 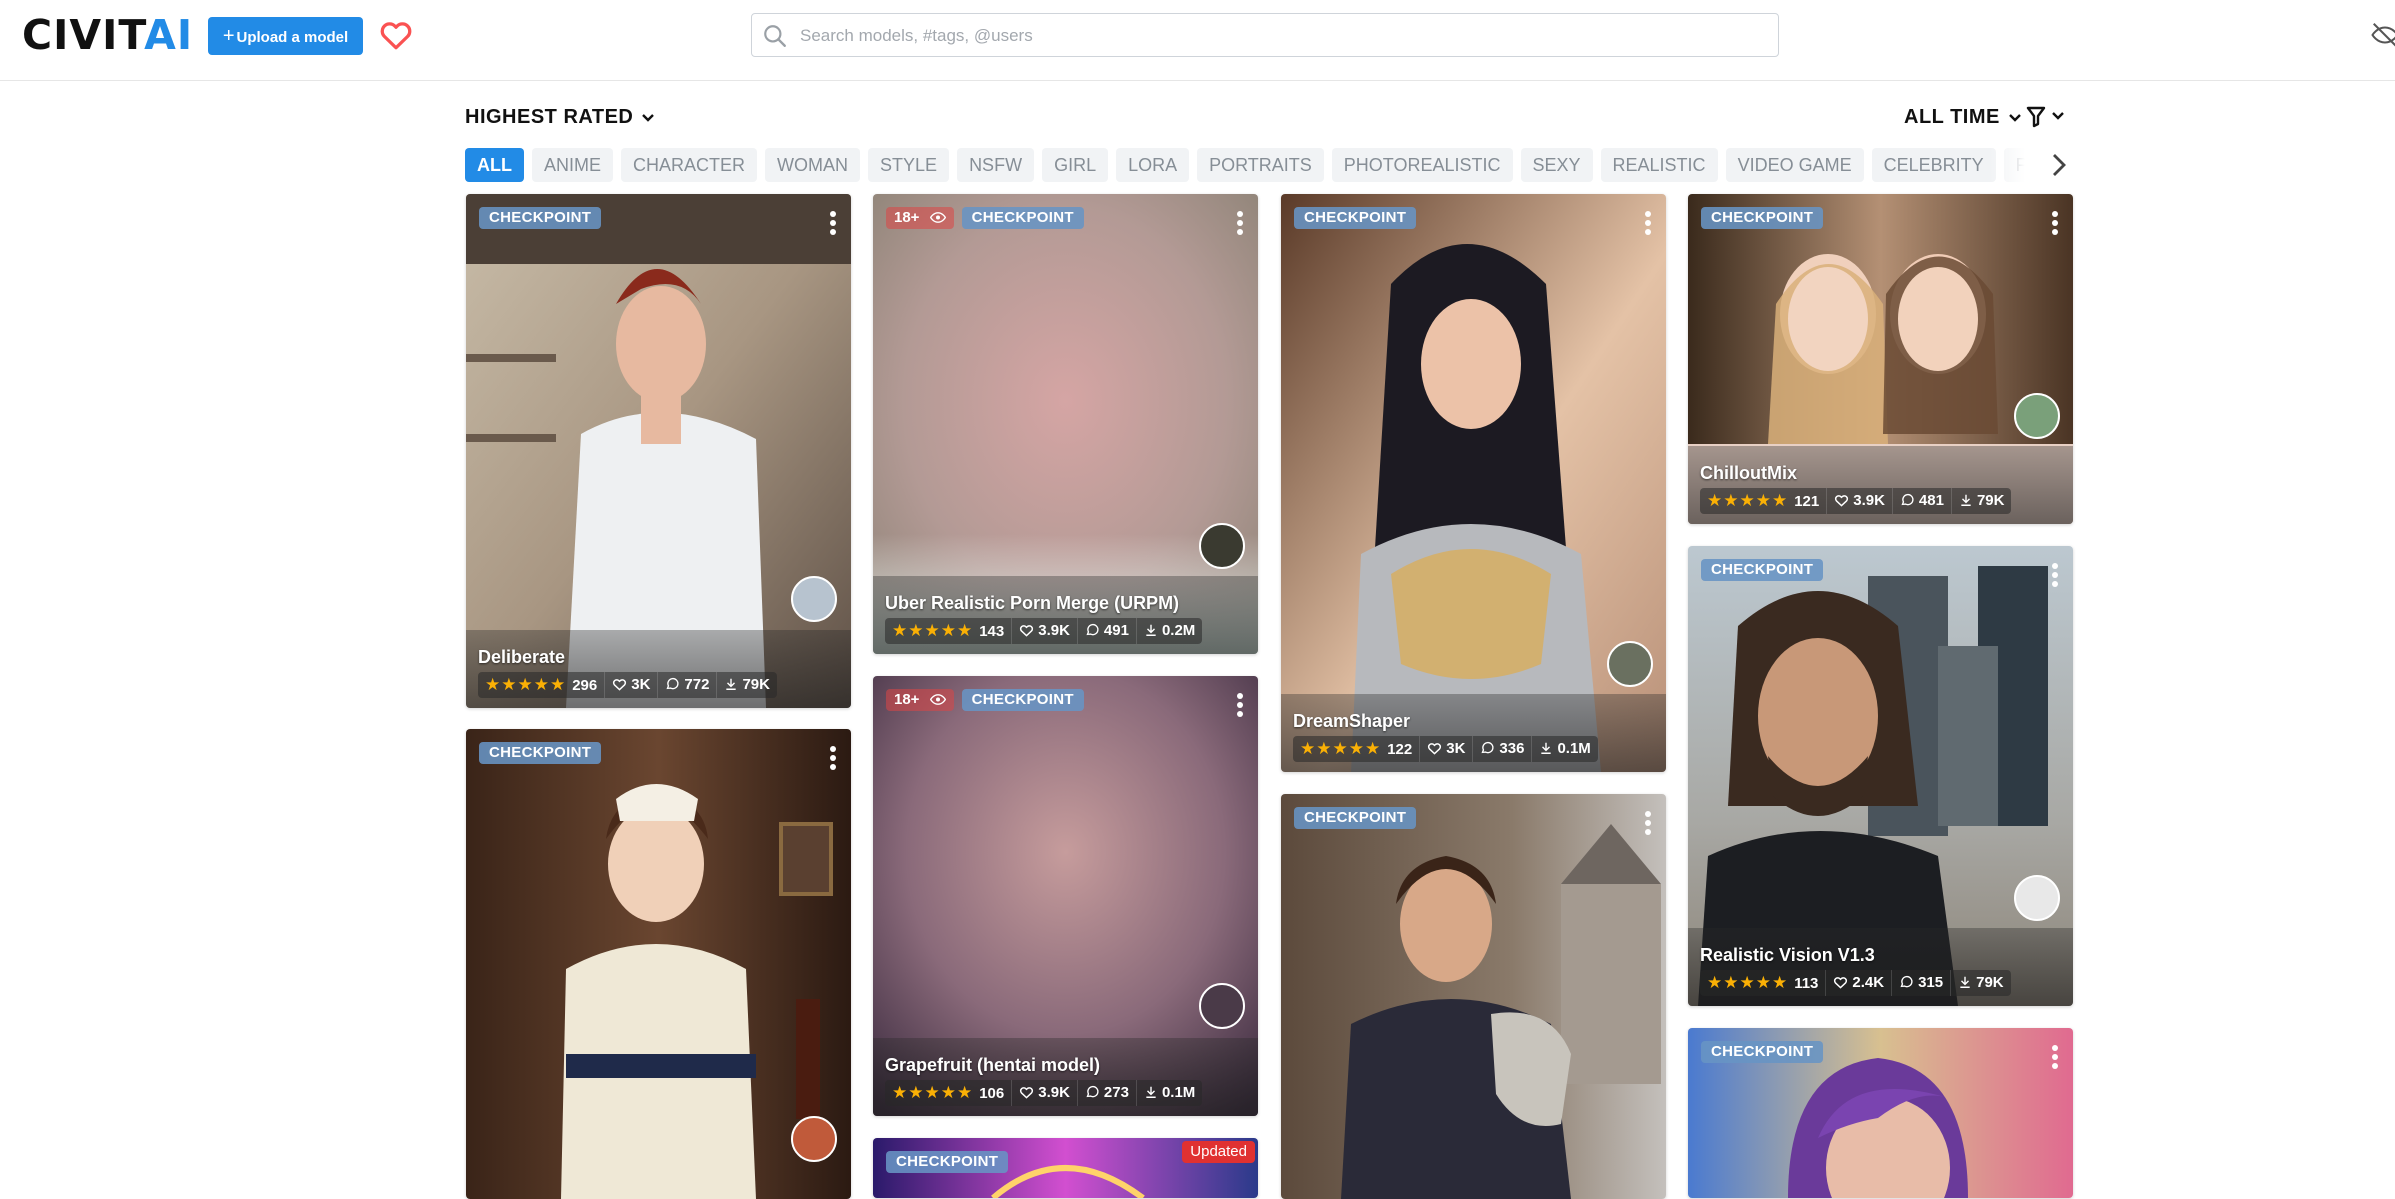 What do you see at coordinates (1556, 165) in the screenshot?
I see `tag-sexy: SEXY` at bounding box center [1556, 165].